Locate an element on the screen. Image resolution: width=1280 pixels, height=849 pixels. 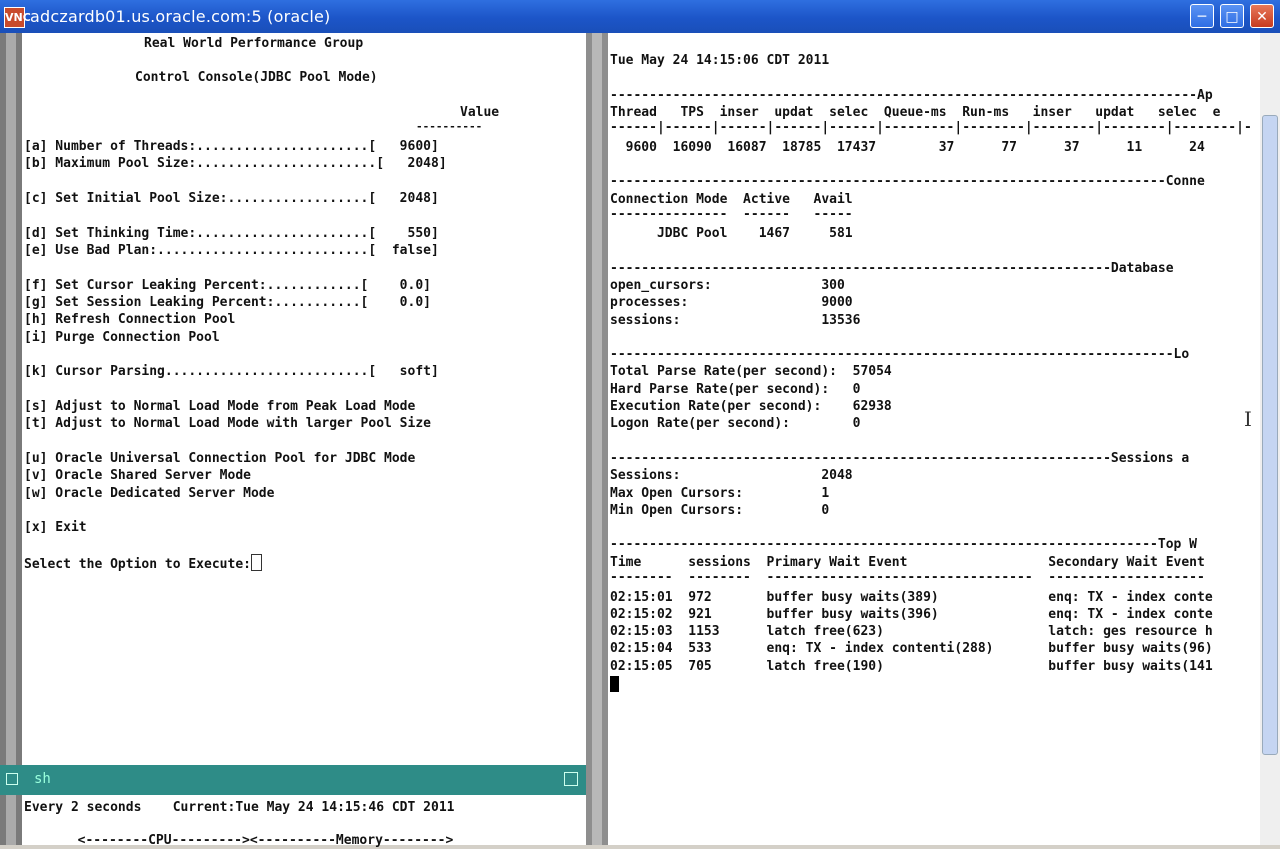
total-parse-rate: Total Parse Rate(per second): 57054 is located at coordinates (751, 371).